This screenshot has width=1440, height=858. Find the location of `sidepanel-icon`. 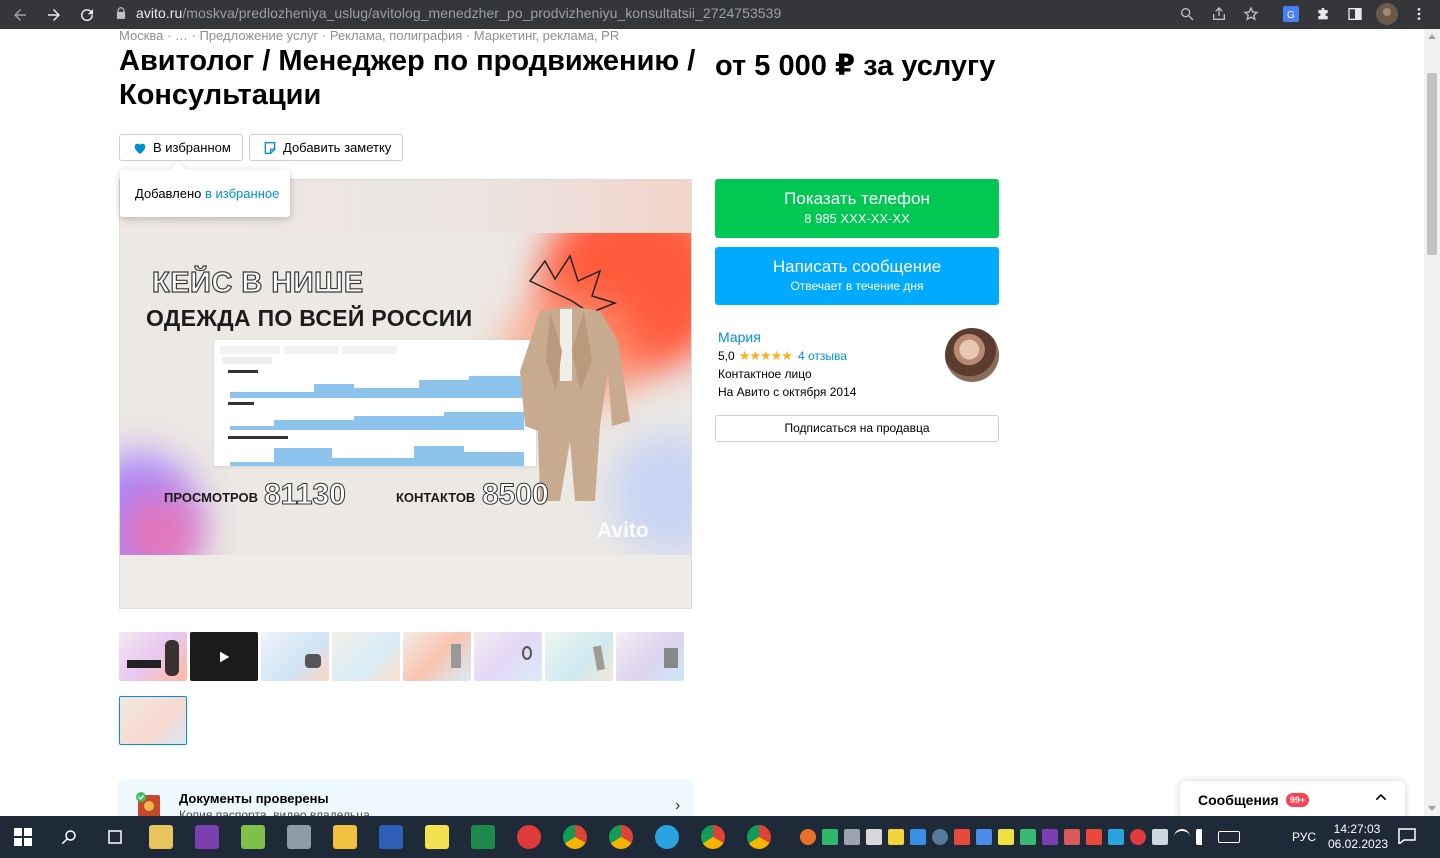

sidepanel-icon is located at coordinates (1355, 14).